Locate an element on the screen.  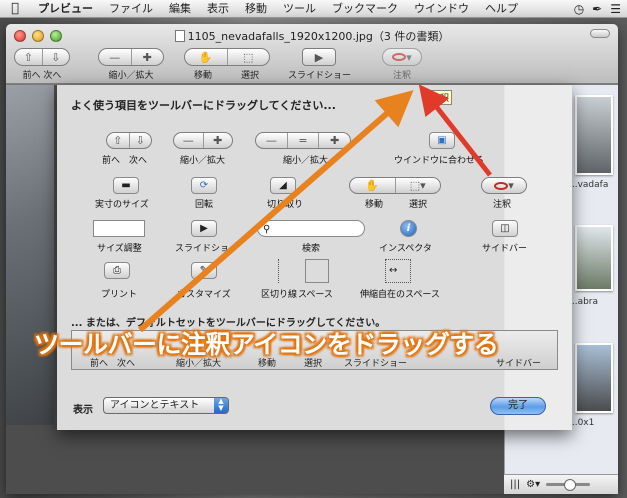
palette-sidebar-label: サイドバー is located at coordinates (505, 249).